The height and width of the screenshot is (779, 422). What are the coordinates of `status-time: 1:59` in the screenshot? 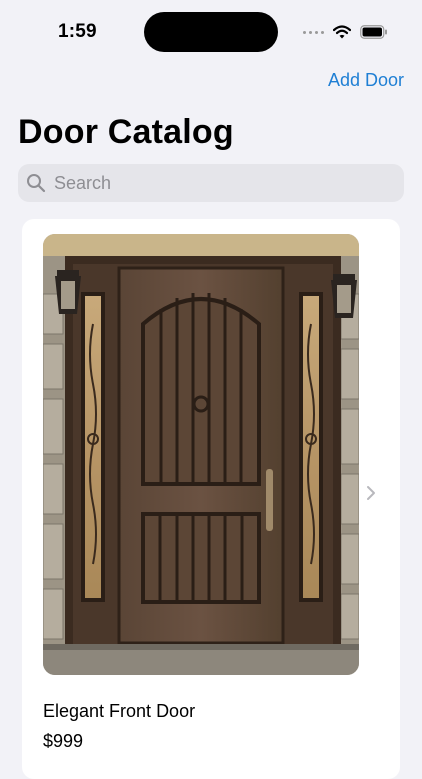 It's located at (77, 31).